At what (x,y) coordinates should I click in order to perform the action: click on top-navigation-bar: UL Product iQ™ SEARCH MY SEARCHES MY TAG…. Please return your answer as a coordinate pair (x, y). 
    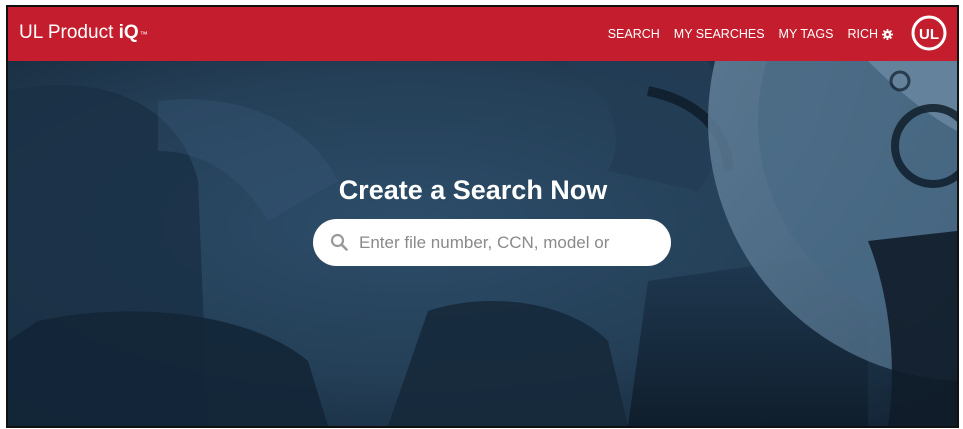
    Looking at the image, I should click on (482, 34).